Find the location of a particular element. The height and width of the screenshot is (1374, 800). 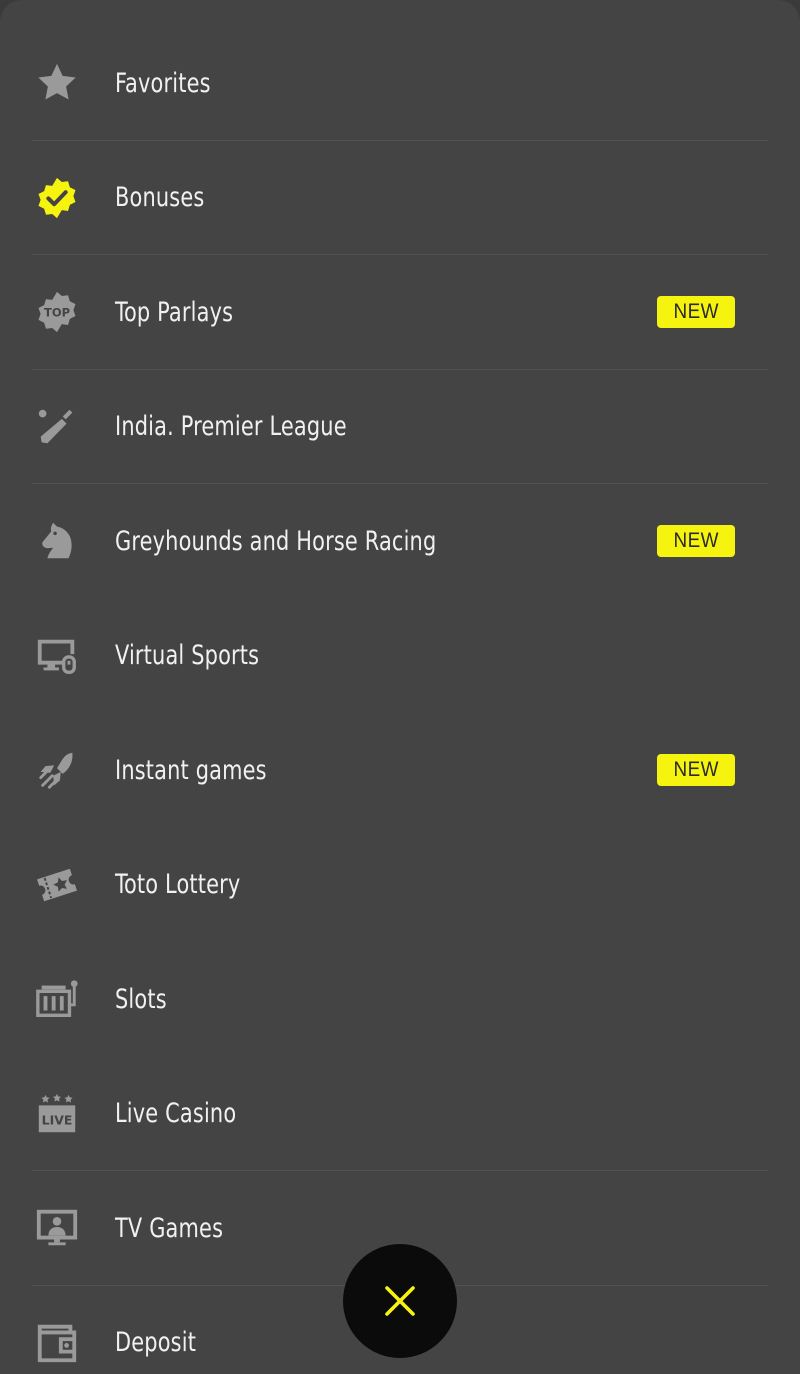

menu-item-label: Live Casino is located at coordinates (176, 1114).